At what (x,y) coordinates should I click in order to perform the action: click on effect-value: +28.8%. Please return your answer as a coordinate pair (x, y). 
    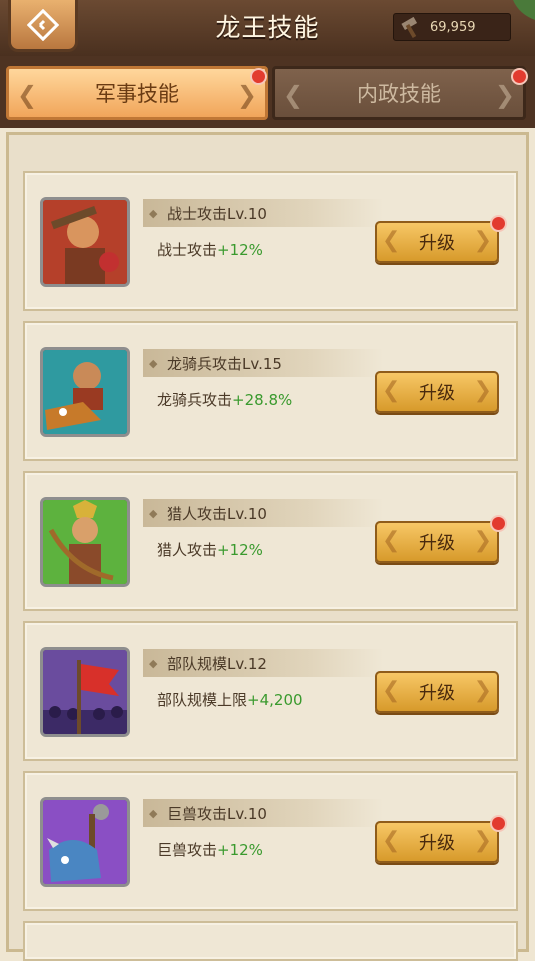
    Looking at the image, I should click on (262, 400).